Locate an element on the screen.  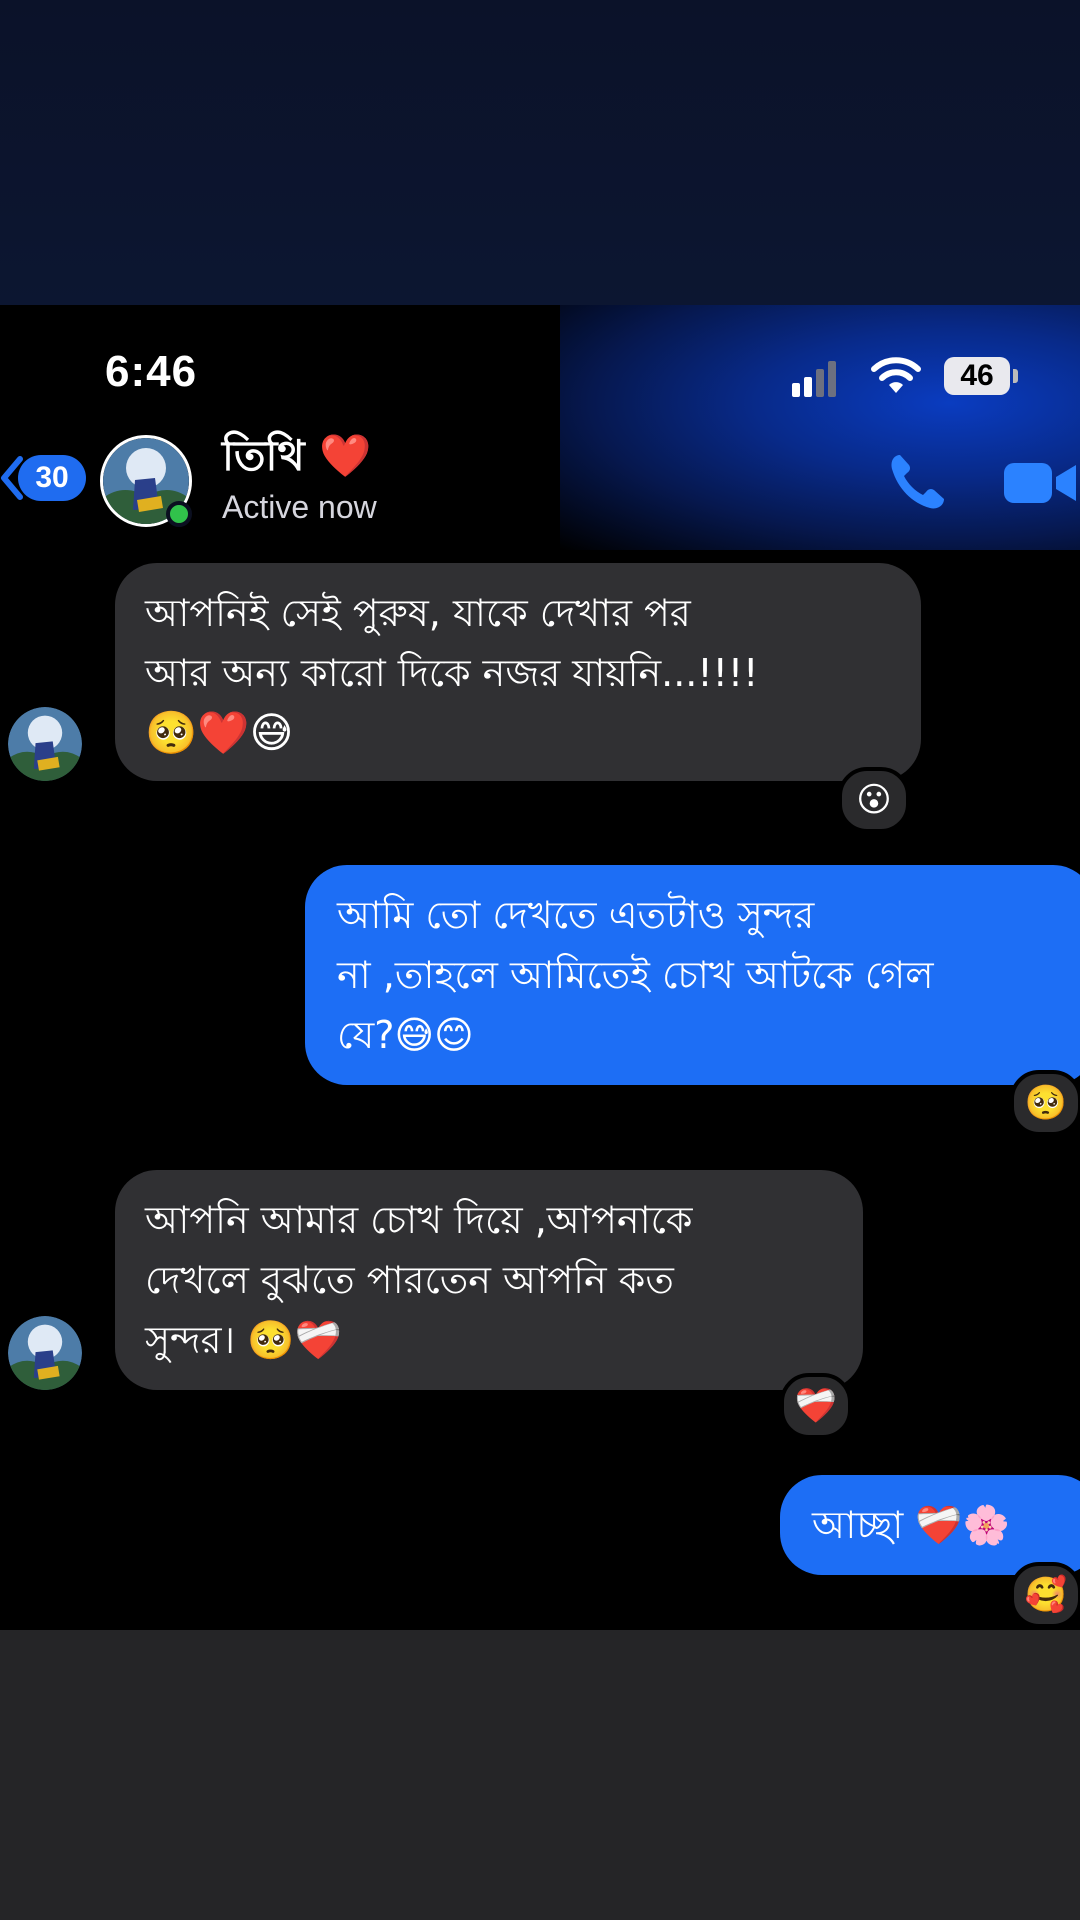
contact-name: তিথি ❤️ is located at coordinates (297, 458).